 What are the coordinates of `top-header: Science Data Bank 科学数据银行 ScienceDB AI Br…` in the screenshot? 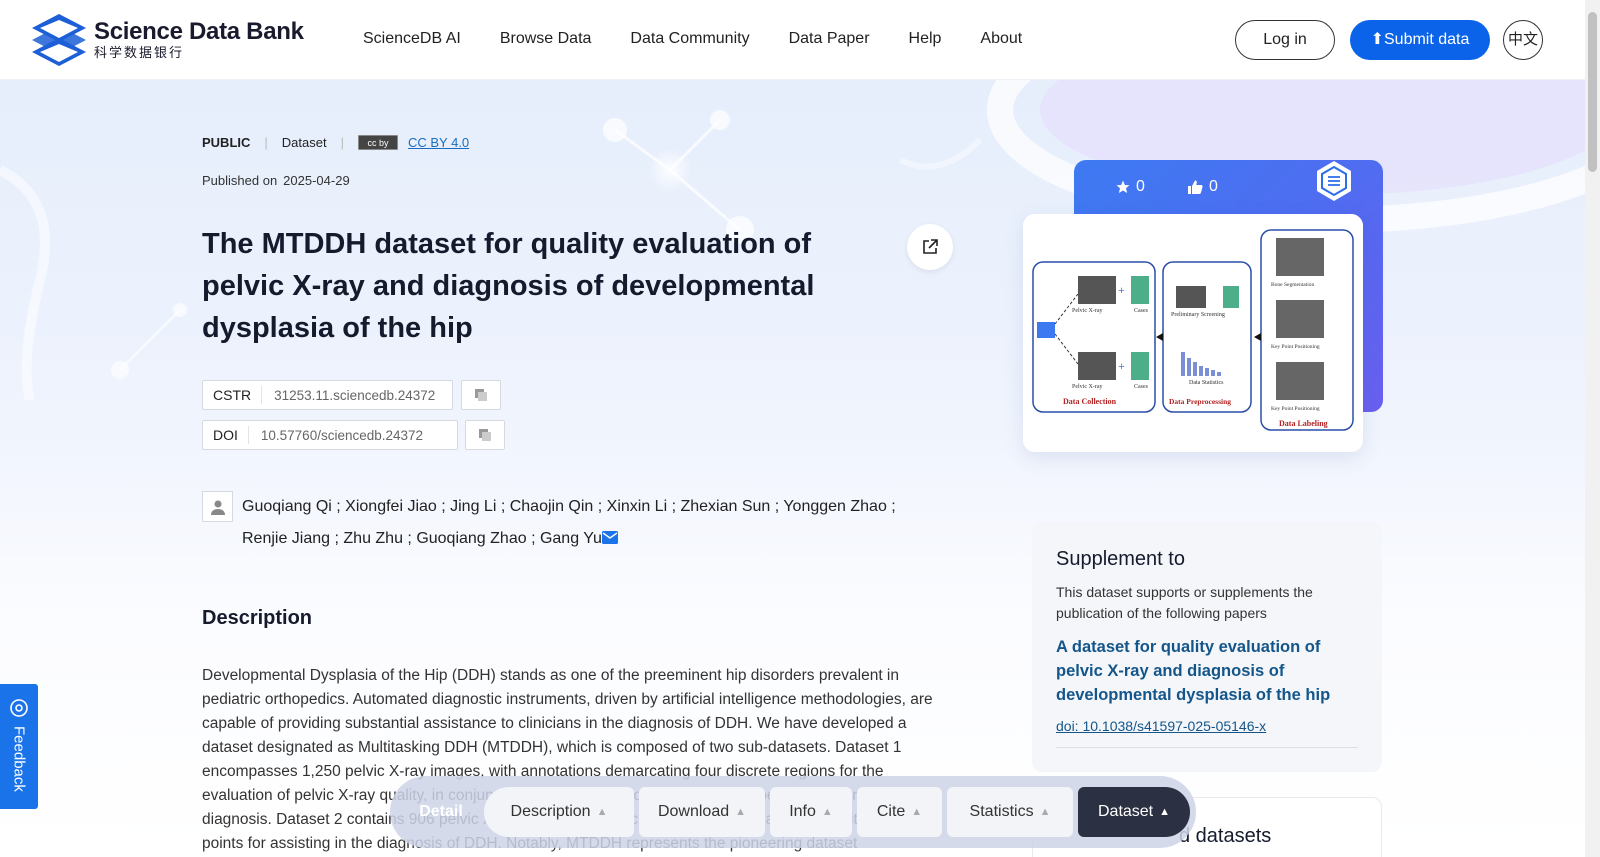 It's located at (792, 40).